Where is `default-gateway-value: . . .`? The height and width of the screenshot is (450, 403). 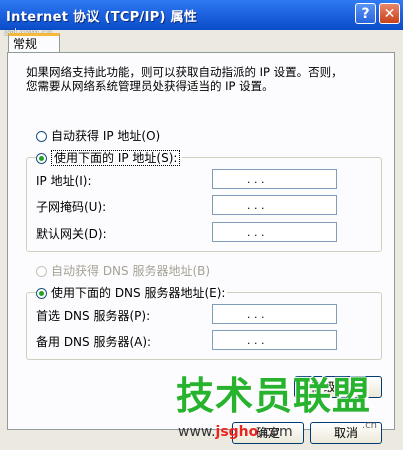
default-gateway-value: . . . is located at coordinates (256, 232).